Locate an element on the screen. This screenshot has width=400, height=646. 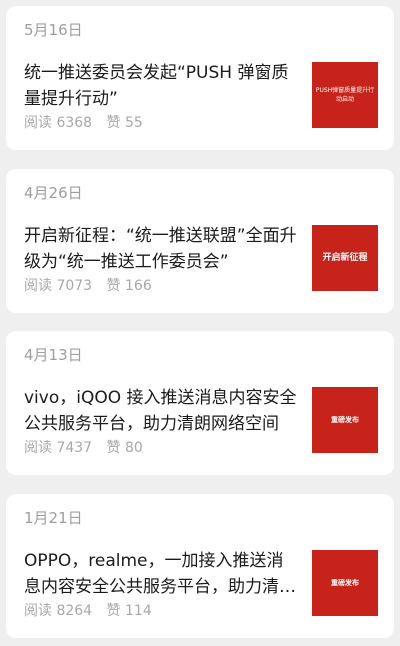
read-count: 7437 is located at coordinates (74, 448).